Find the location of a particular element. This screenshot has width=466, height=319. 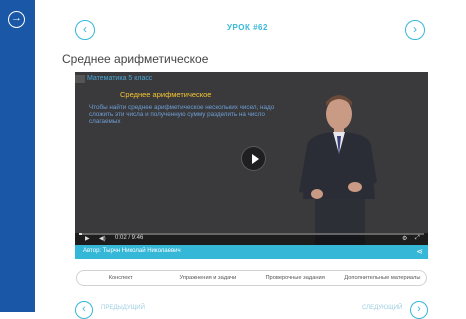

author-bar: Автор: Тырчн Николай Николаевич ⋖ is located at coordinates (251, 252).